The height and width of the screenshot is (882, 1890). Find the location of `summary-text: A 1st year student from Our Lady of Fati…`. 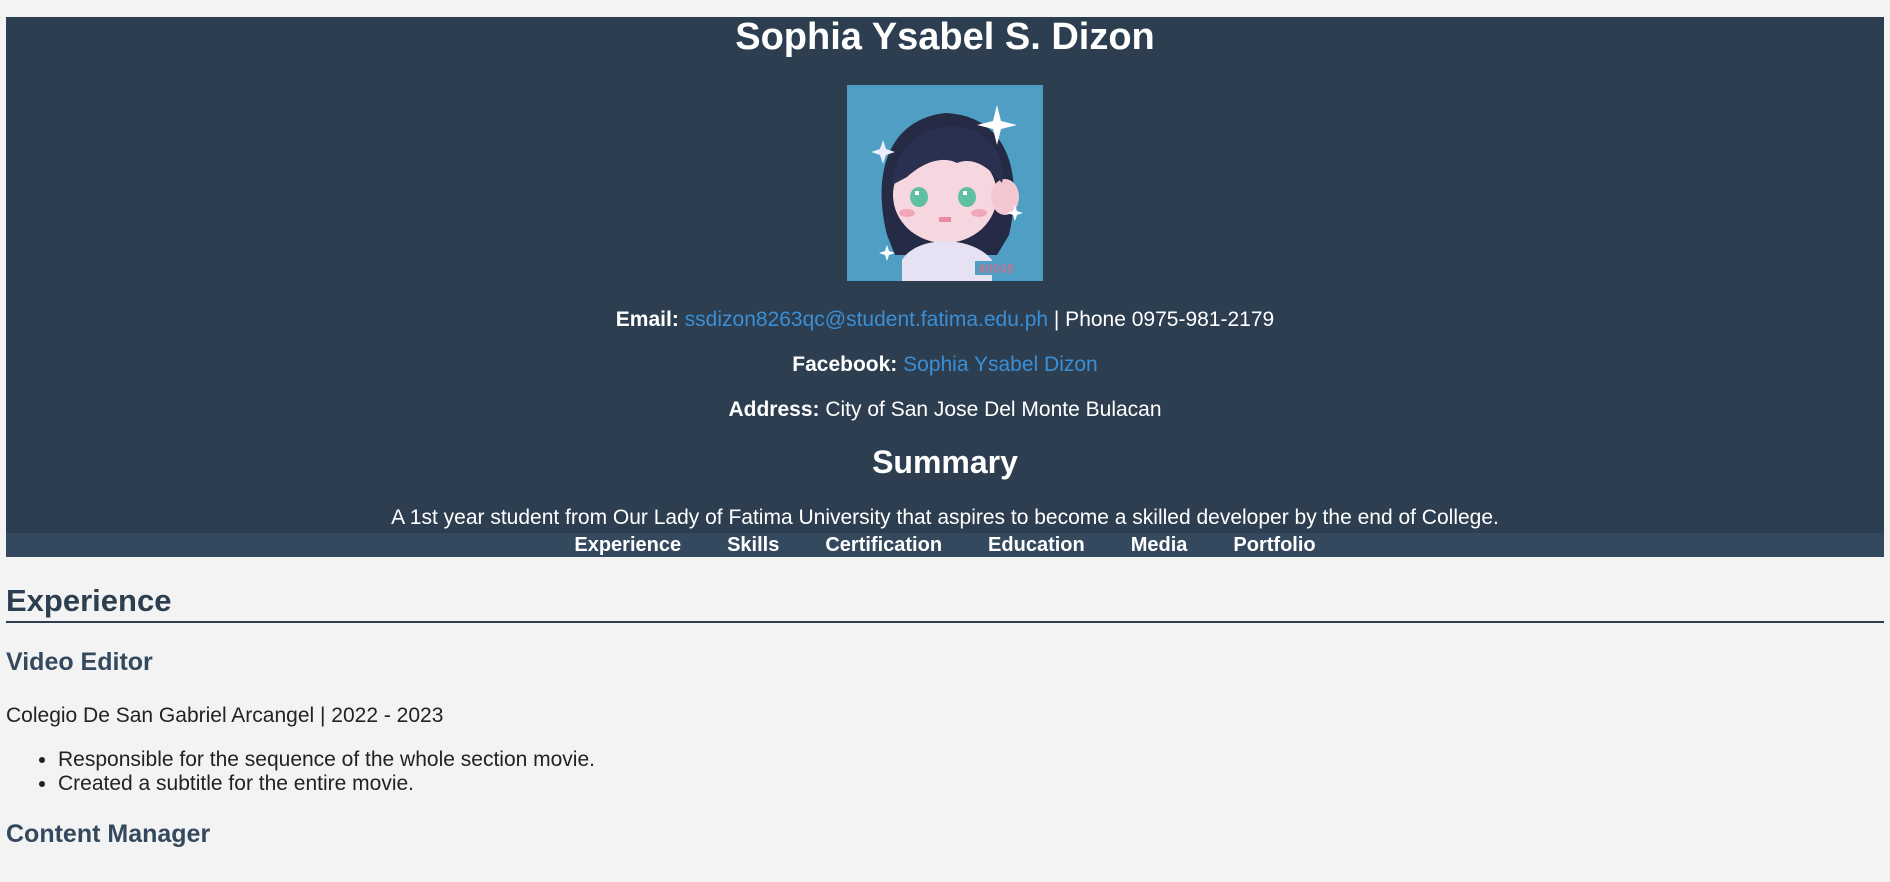

summary-text: A 1st year student from Our Lady of Fati… is located at coordinates (945, 517).